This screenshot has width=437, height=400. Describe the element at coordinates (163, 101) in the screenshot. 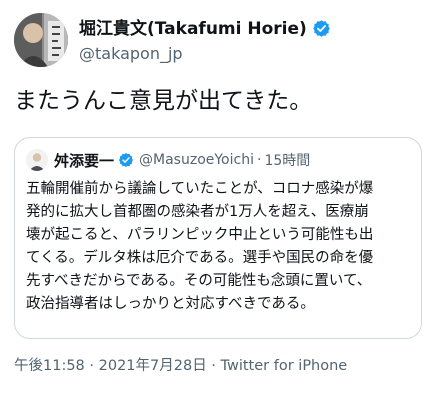

I see `tweet-text: またうんこ意見が出てきた。` at that location.